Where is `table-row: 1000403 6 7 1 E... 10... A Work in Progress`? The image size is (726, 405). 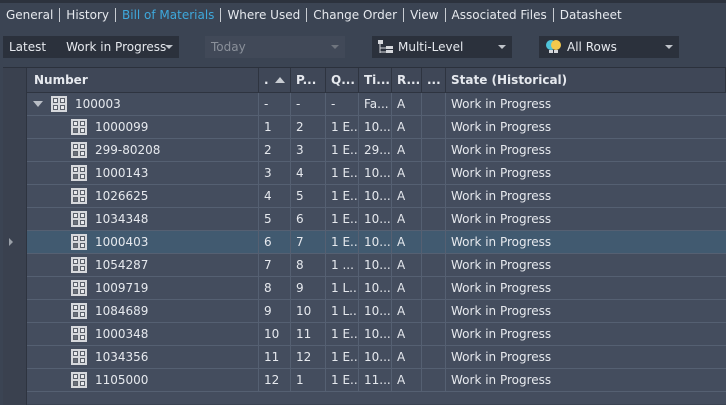
table-row: 1000403 6 7 1 E... 10... A Work in Progress is located at coordinates (376, 242).